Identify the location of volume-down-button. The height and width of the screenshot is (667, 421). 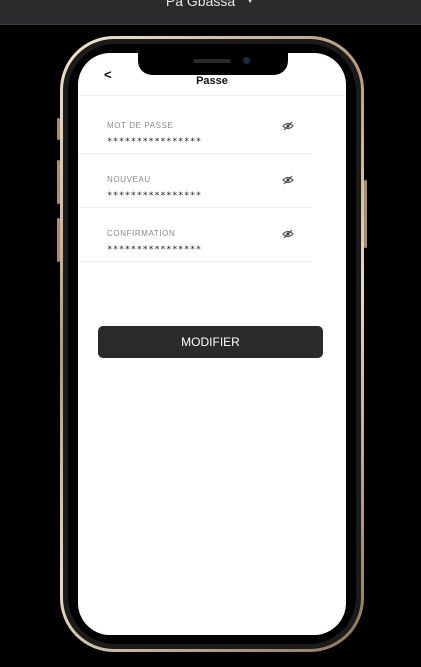
(58, 240).